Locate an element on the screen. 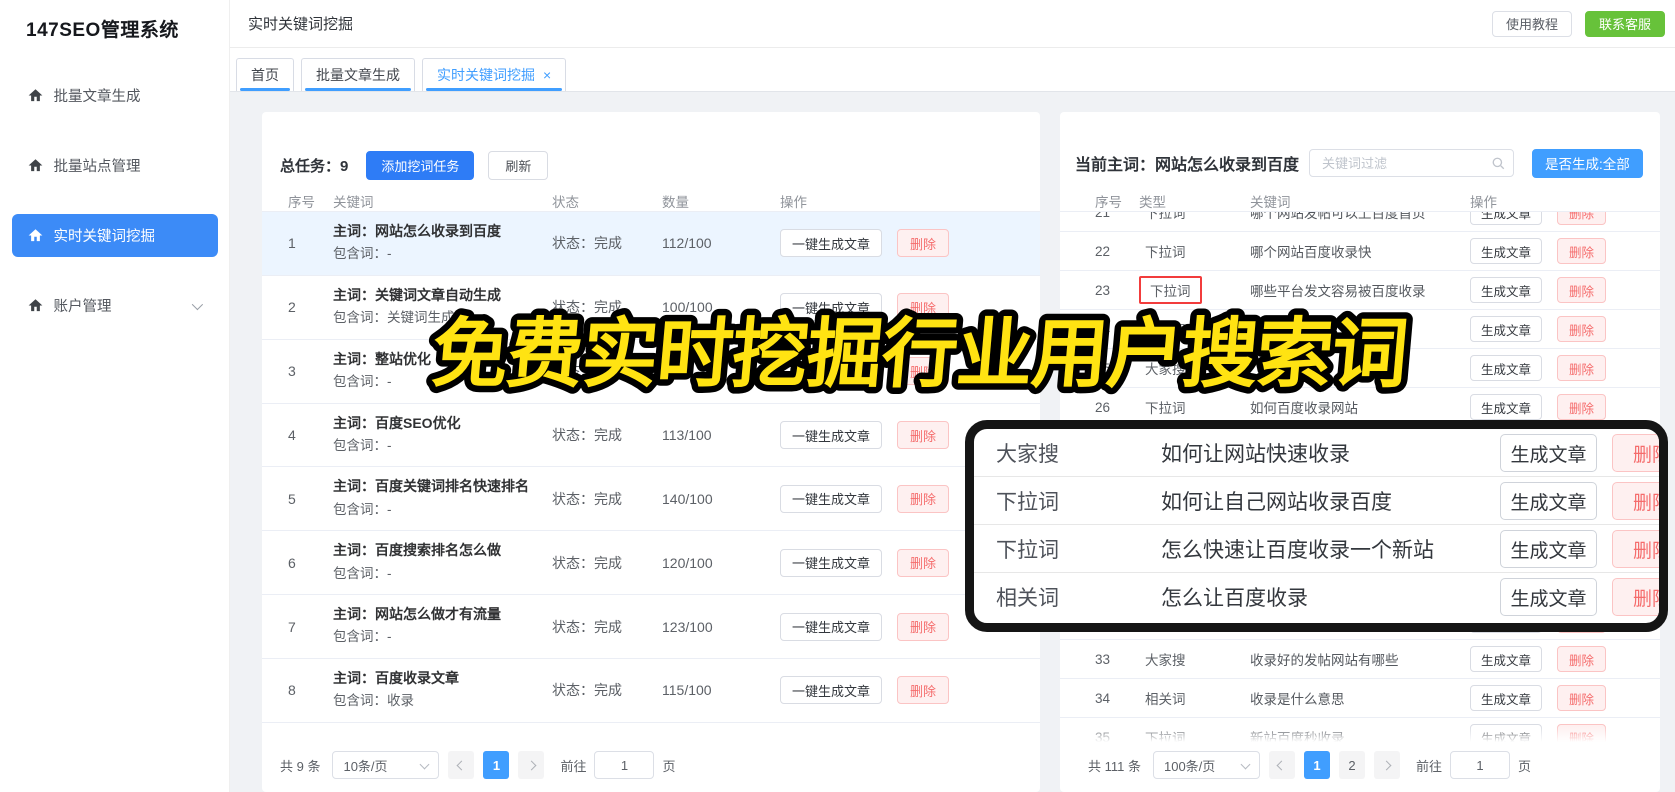  generate-state-filter-button: 是否生成:全部 is located at coordinates (1587, 163).